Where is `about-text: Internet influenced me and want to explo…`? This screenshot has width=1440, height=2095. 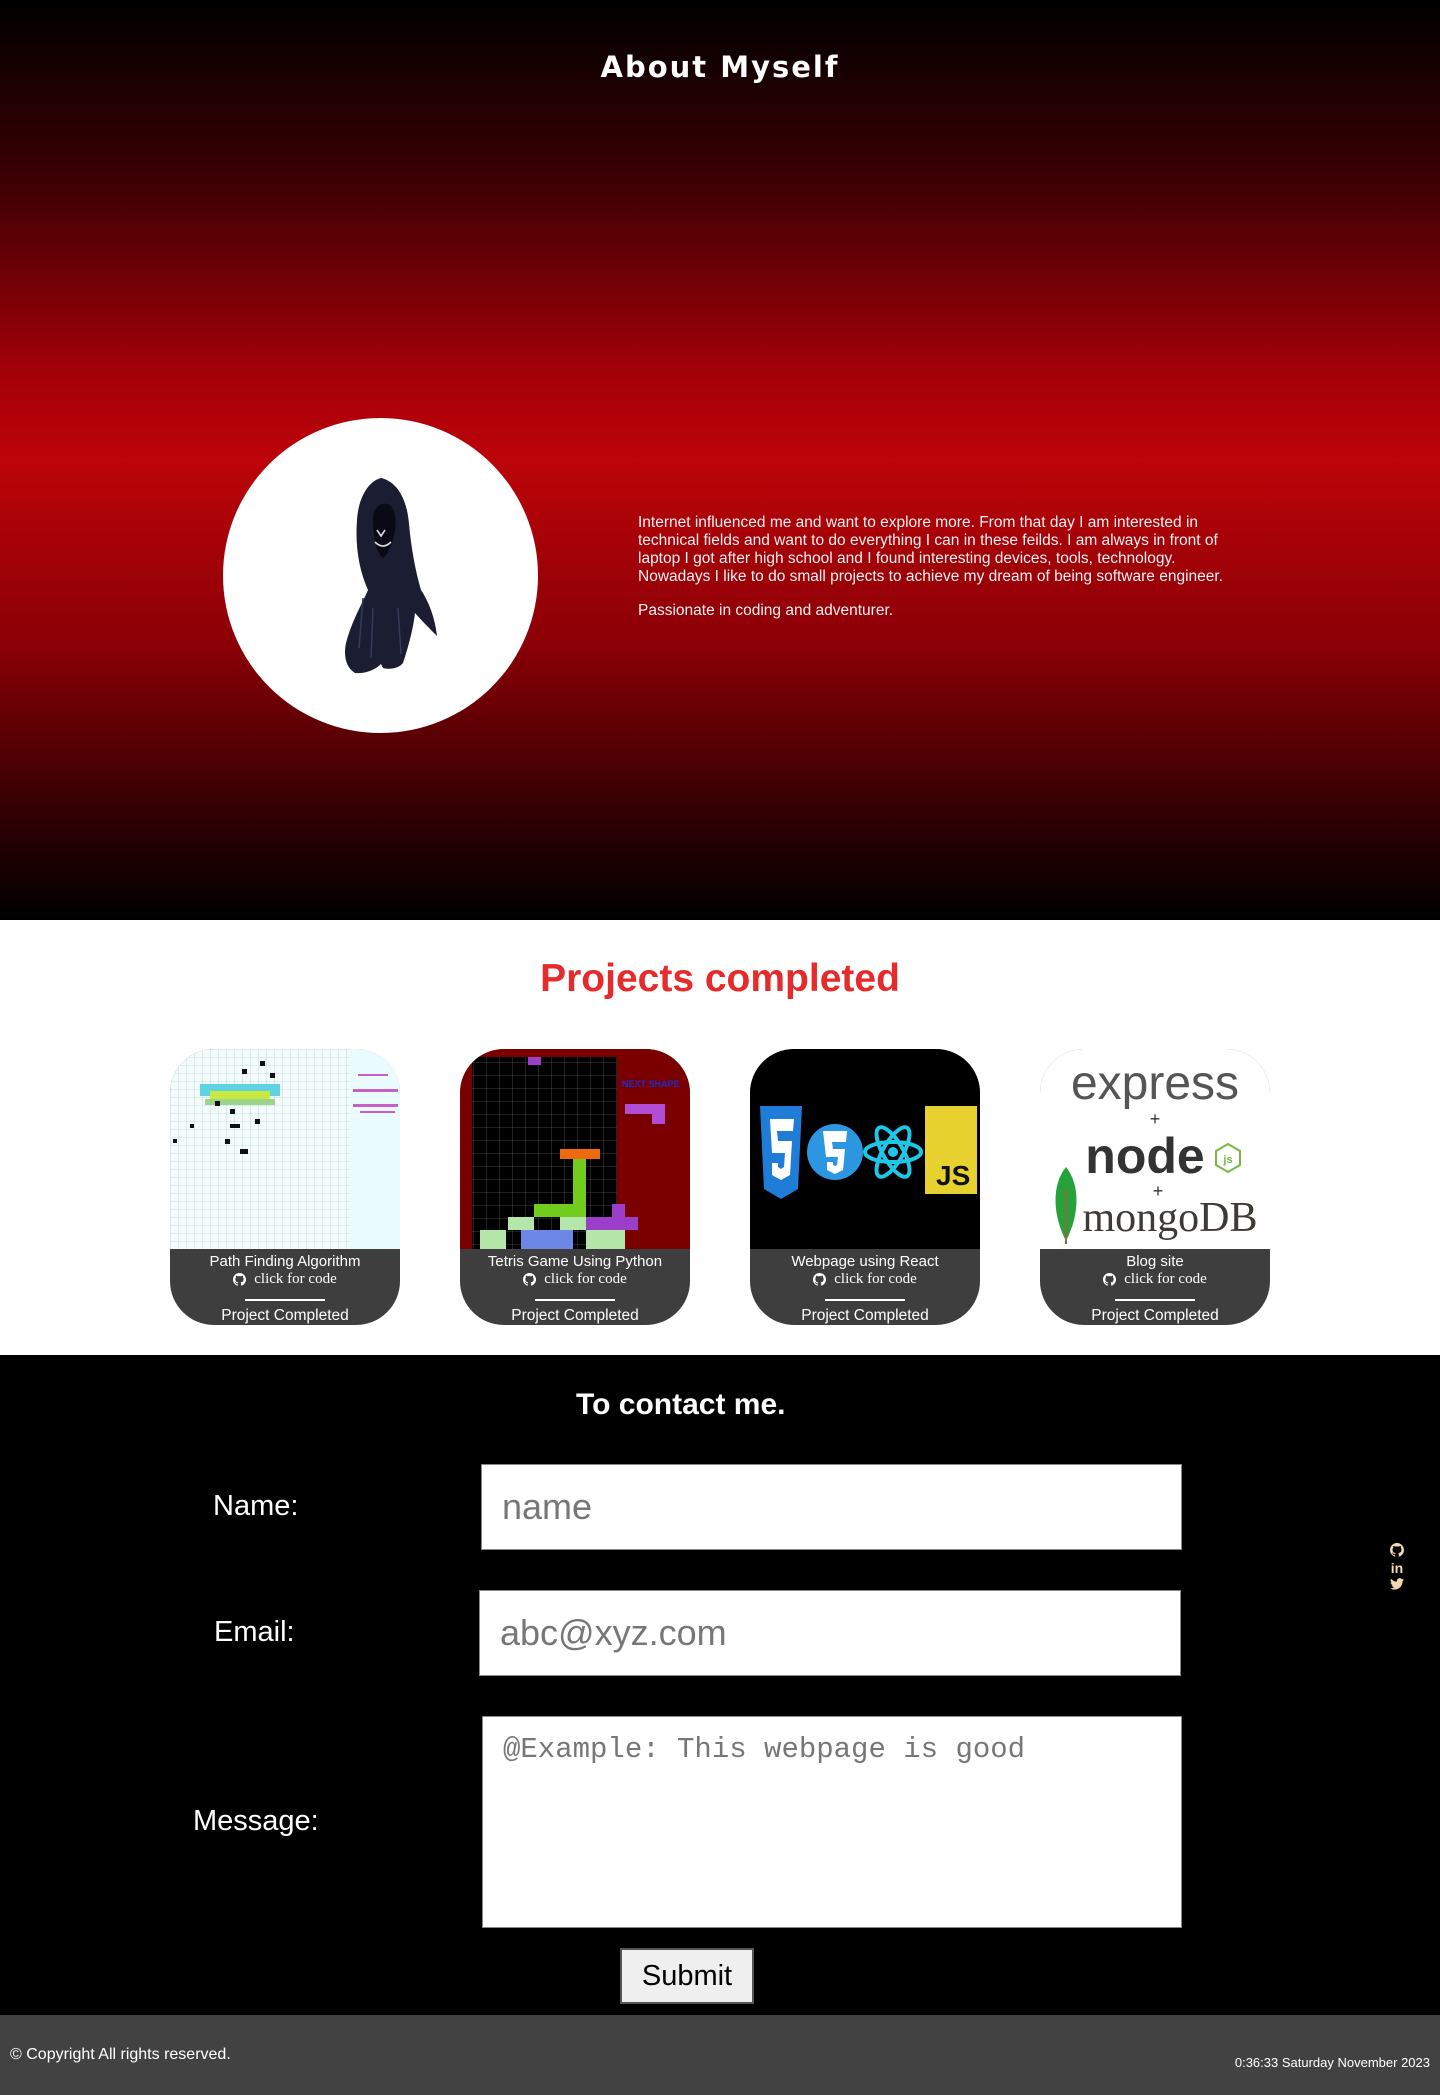
about-text: Internet influenced me and want to explo… is located at coordinates (930, 567).